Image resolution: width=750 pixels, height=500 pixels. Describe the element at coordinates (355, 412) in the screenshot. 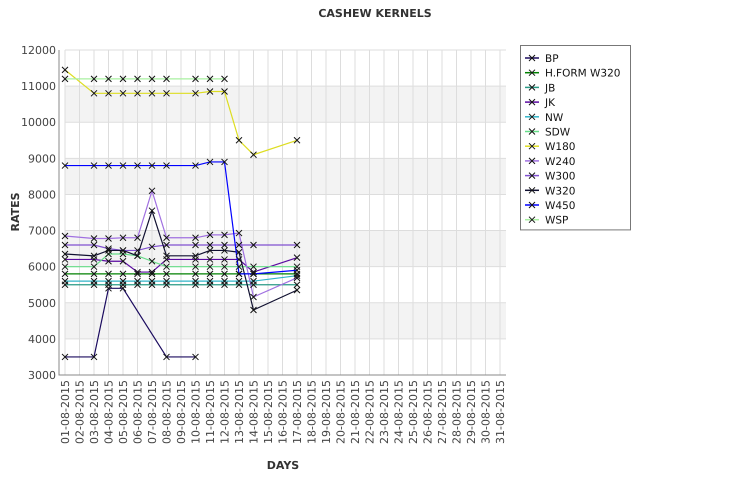

I see `x-tick-label: 21-08-2015` at that location.